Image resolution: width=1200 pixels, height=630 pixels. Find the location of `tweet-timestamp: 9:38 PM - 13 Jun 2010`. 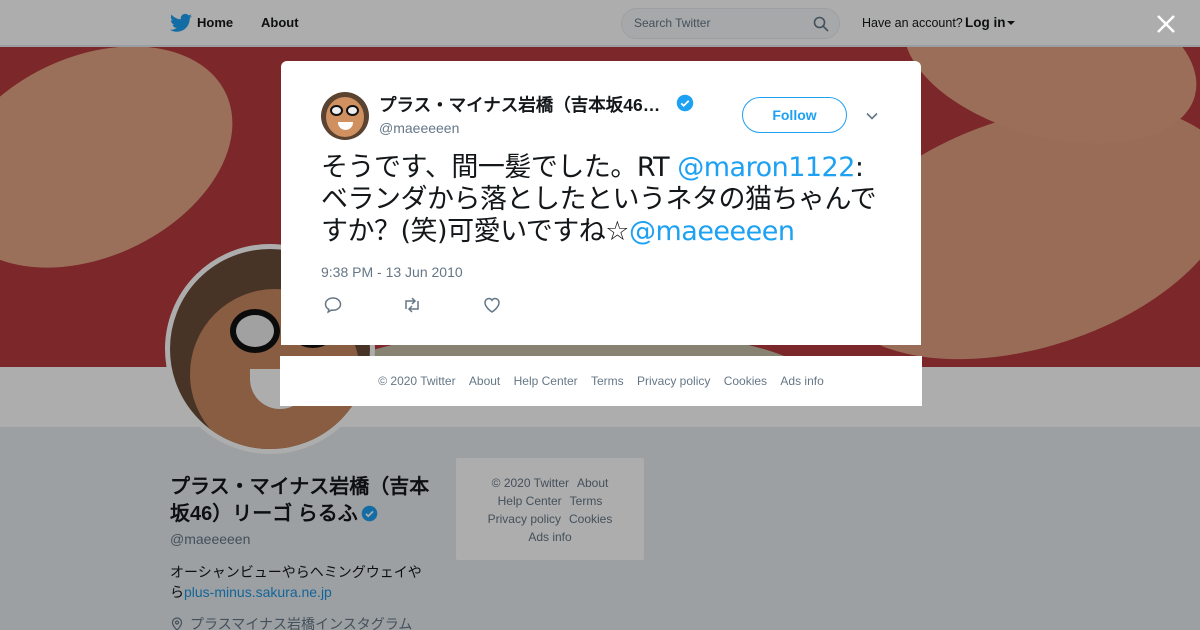

tweet-timestamp: 9:38 PM - 13 Jun 2010 is located at coordinates (392, 272).